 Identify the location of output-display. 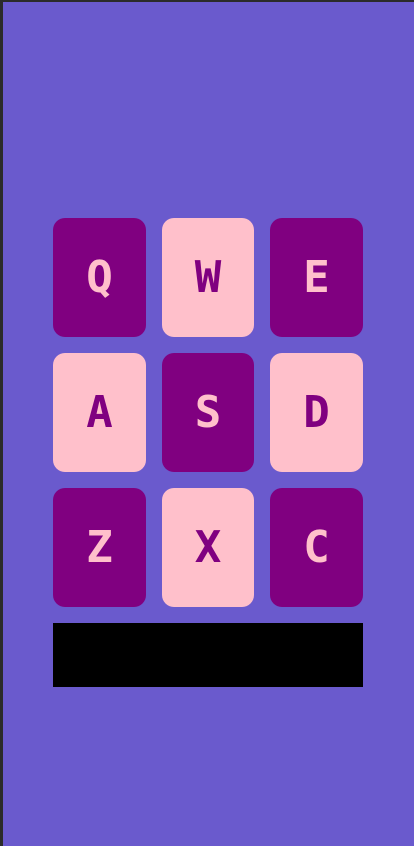
(208, 655).